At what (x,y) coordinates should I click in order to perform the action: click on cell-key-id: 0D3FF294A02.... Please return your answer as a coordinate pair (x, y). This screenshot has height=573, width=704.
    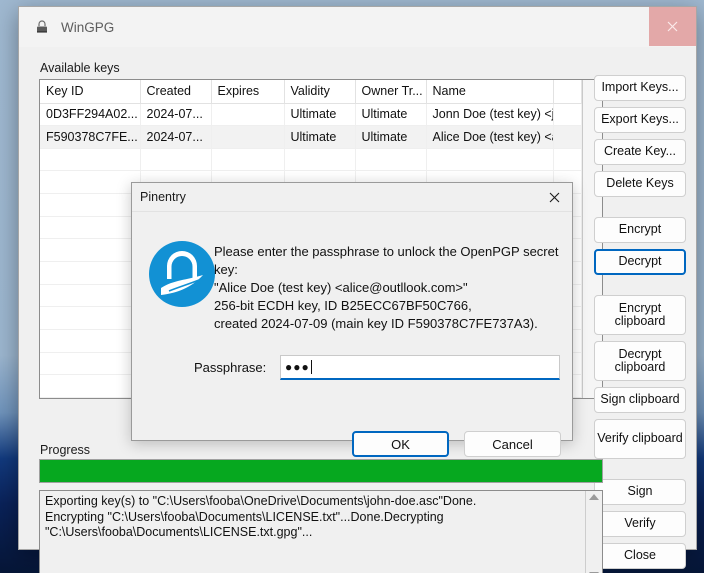
    Looking at the image, I should click on (90, 115).